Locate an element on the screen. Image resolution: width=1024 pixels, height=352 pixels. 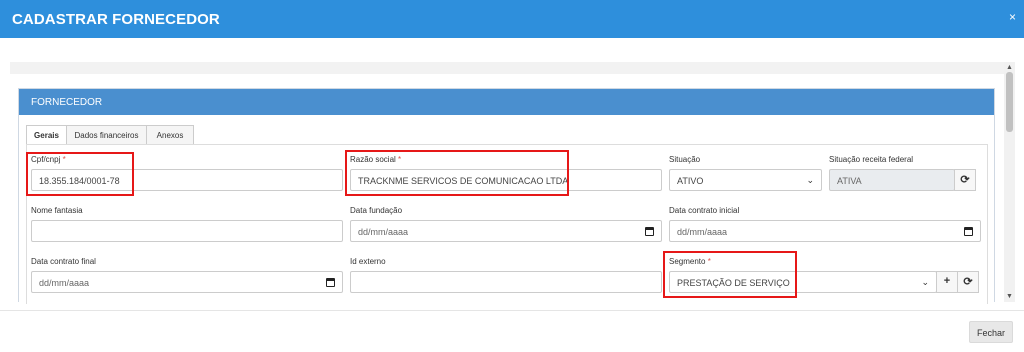
scroll-thumb is located at coordinates (1009, 102).